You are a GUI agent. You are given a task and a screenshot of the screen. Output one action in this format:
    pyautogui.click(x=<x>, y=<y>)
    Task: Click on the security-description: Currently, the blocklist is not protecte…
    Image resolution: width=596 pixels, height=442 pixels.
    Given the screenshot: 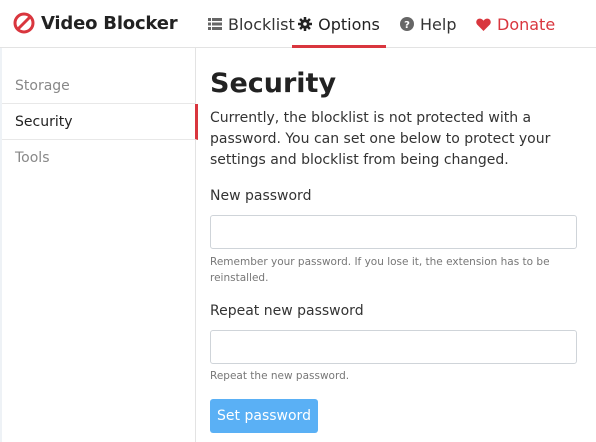 What is the action you would take?
    pyautogui.click(x=380, y=139)
    